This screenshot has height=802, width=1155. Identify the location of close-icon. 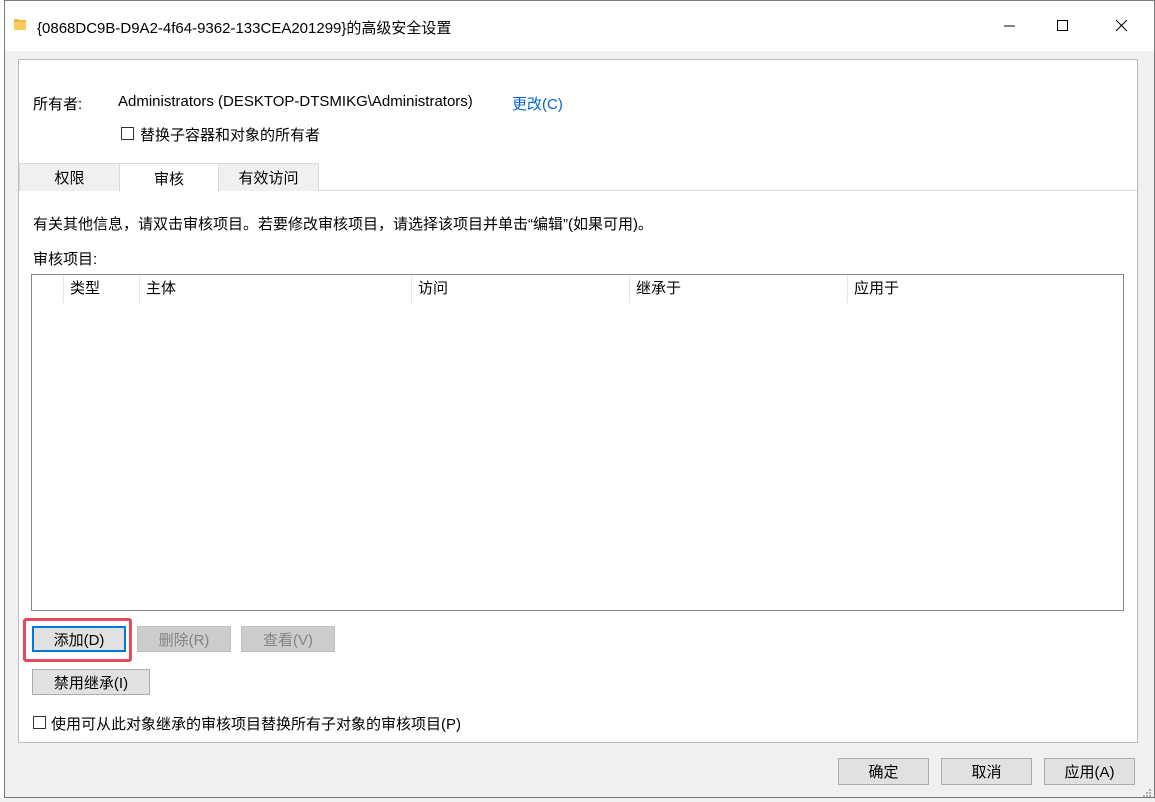
(1122, 26).